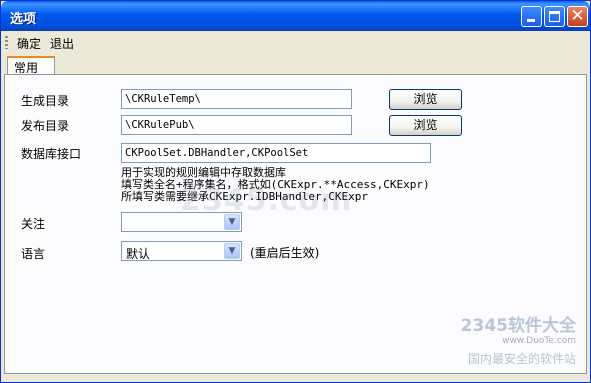 This screenshot has width=591, height=383. What do you see at coordinates (29, 43) in the screenshot?
I see `menu-ok: 确定` at bounding box center [29, 43].